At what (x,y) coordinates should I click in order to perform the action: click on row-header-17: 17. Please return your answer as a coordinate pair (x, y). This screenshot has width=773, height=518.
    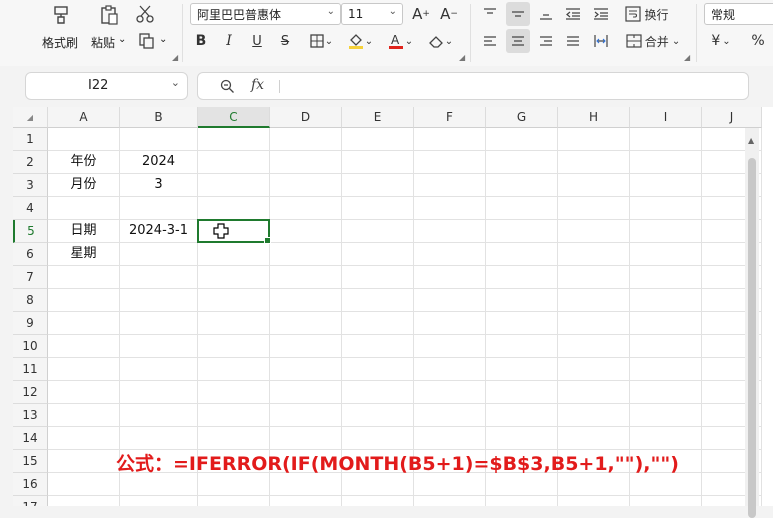
    Looking at the image, I should click on (30, 501).